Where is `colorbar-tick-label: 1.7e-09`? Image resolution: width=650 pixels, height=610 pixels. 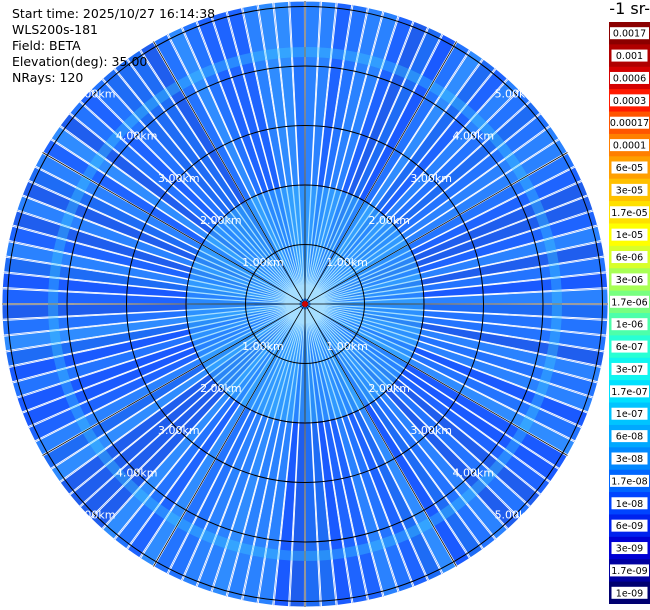 colorbar-tick-label: 1.7e-09 is located at coordinates (629, 571).